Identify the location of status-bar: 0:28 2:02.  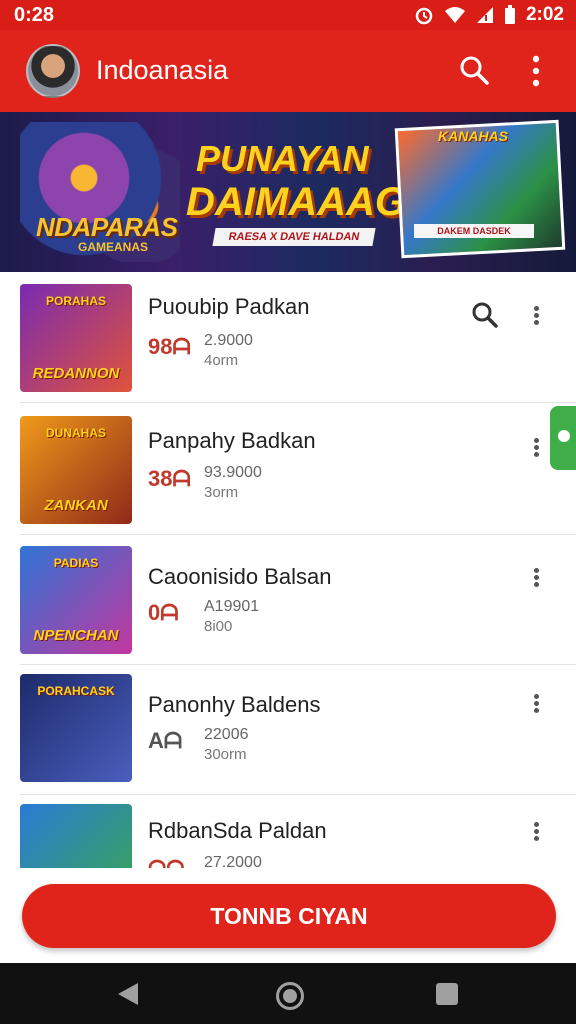
(288, 15).